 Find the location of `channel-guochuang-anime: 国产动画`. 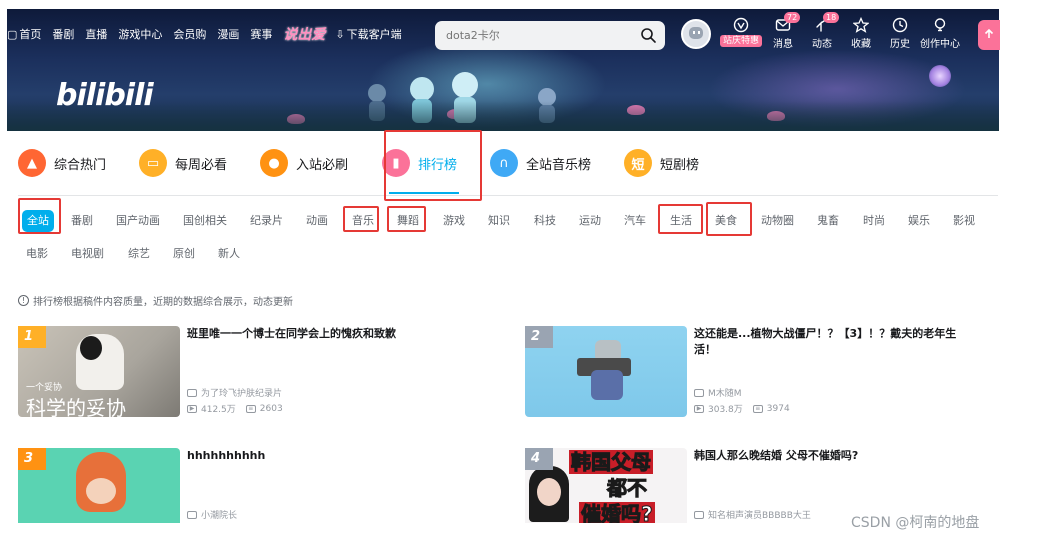

channel-guochuang-anime: 国产动画 is located at coordinates (138, 221).